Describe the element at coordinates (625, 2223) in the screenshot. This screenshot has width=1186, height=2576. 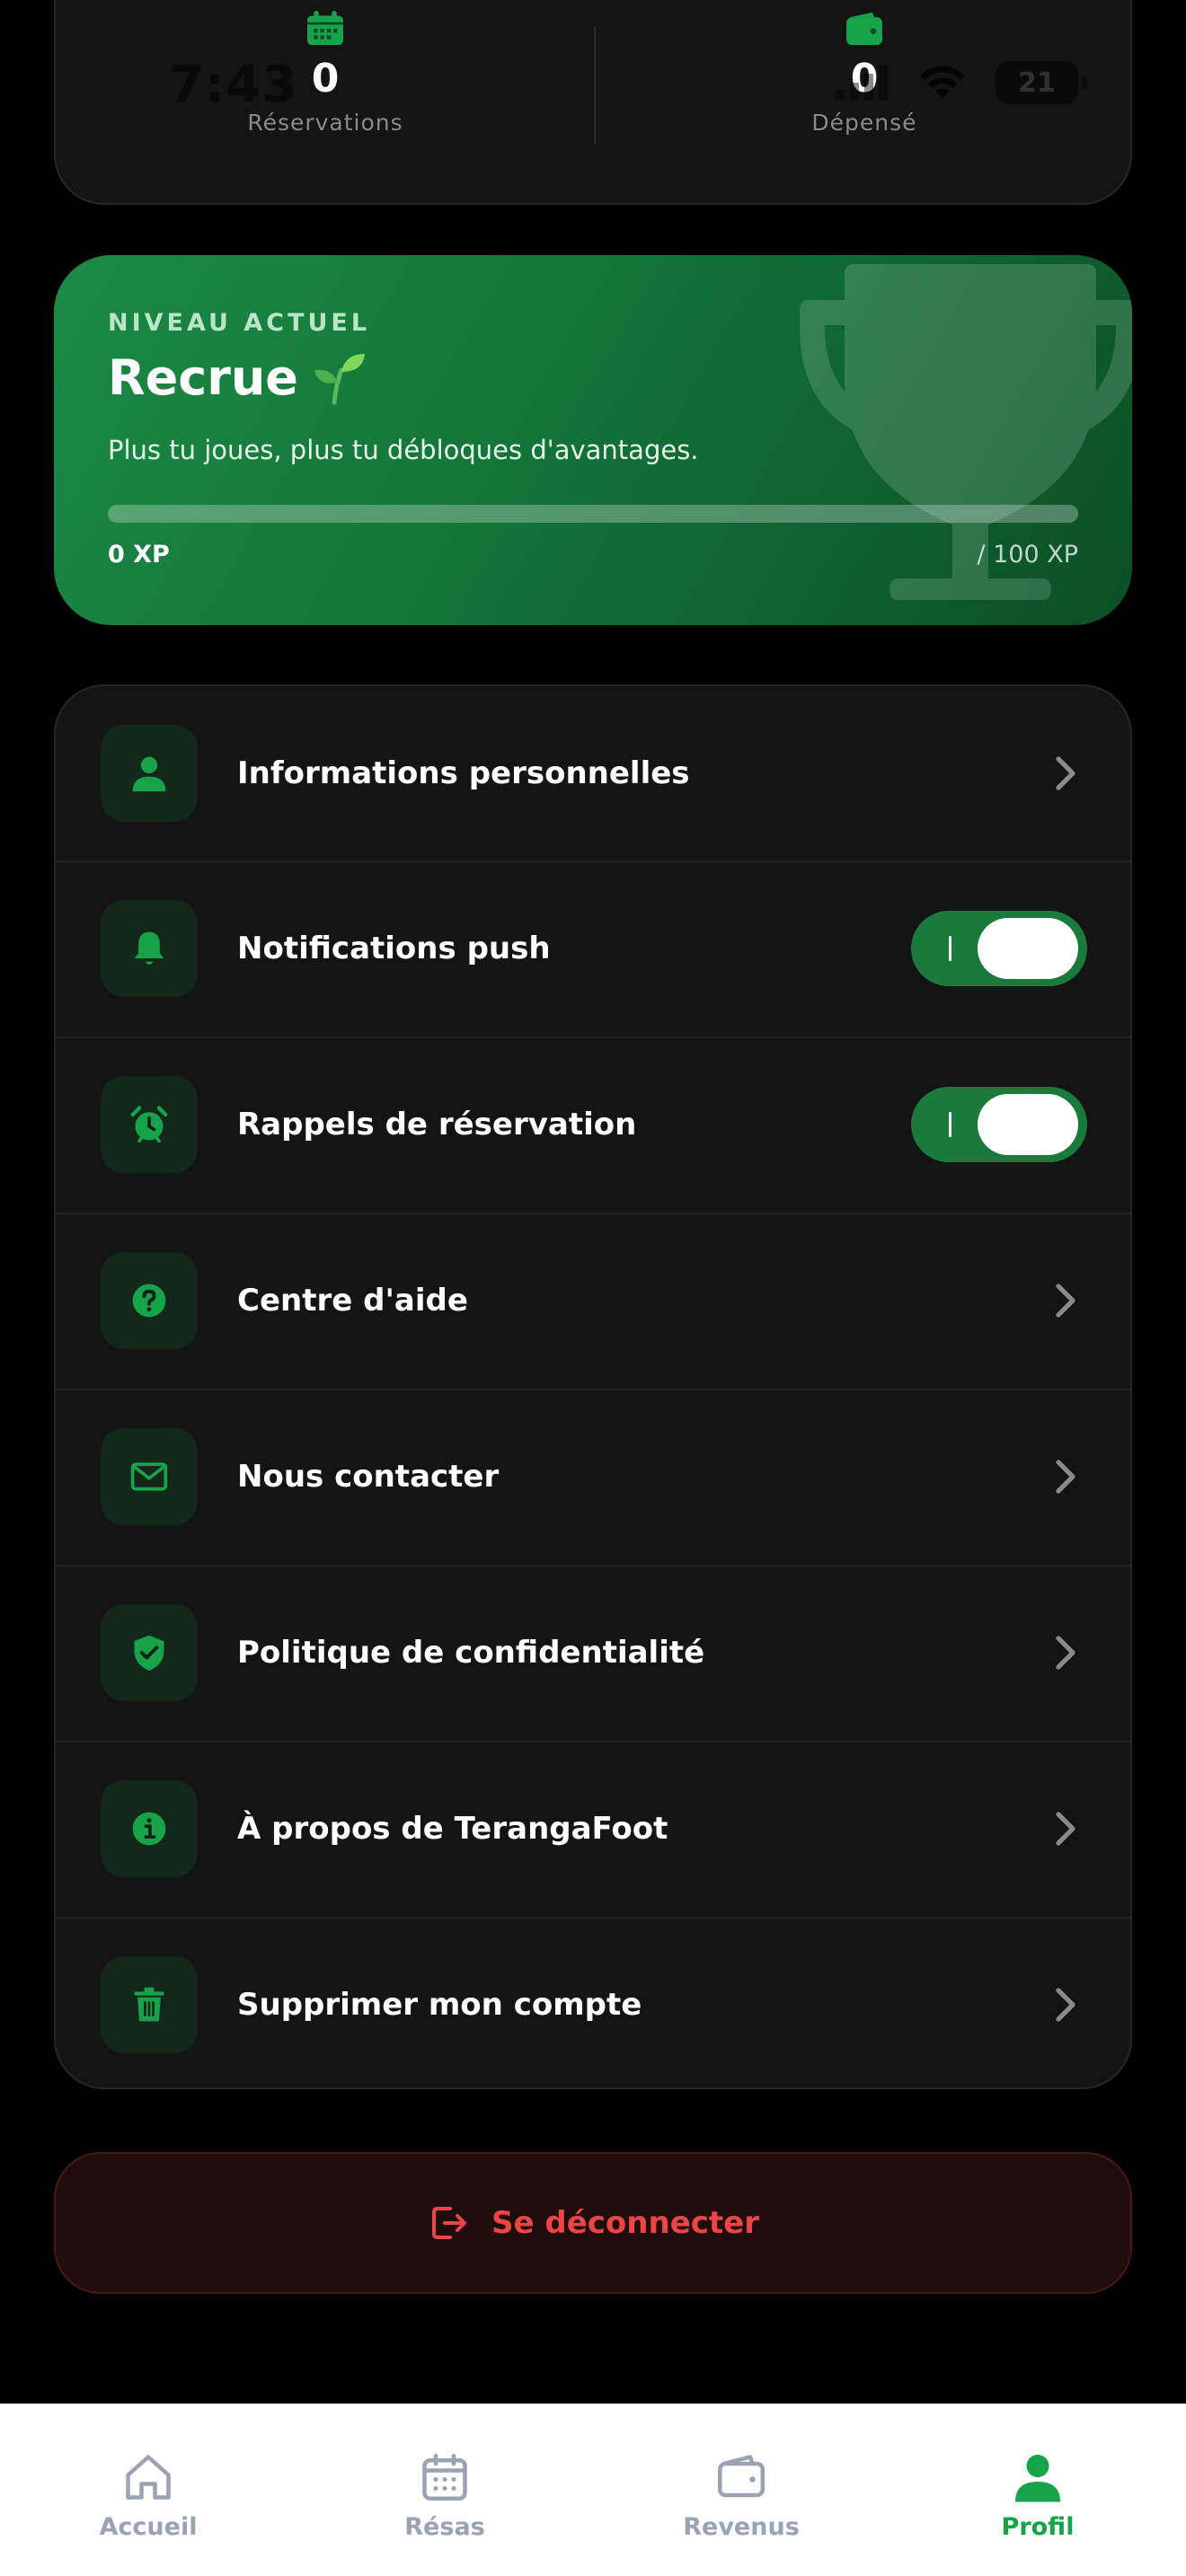
I see `logout-label: Se déconnecter` at that location.